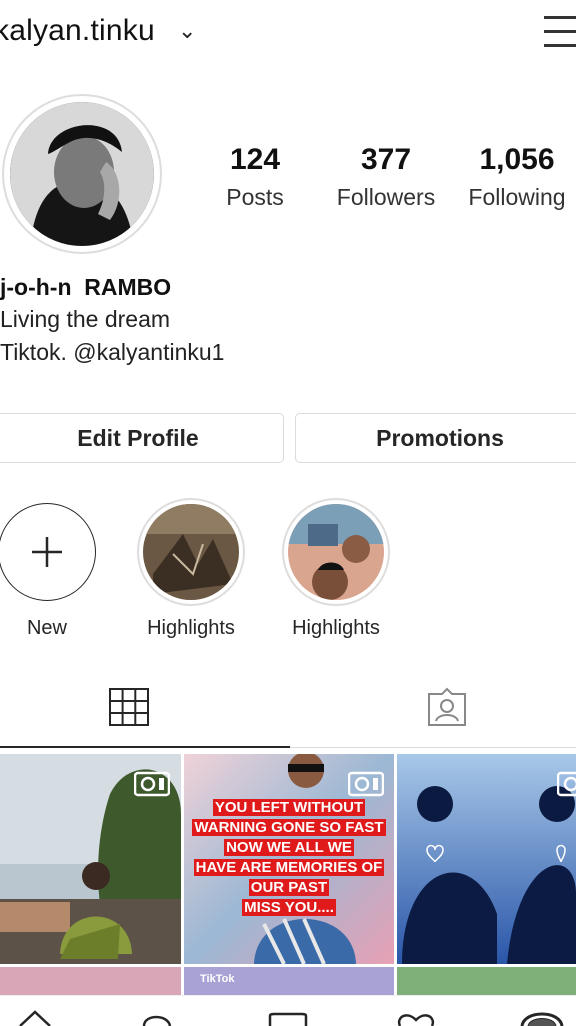 The height and width of the screenshot is (1026, 576). I want to click on tiktok-watermark: TikTok, so click(217, 979).